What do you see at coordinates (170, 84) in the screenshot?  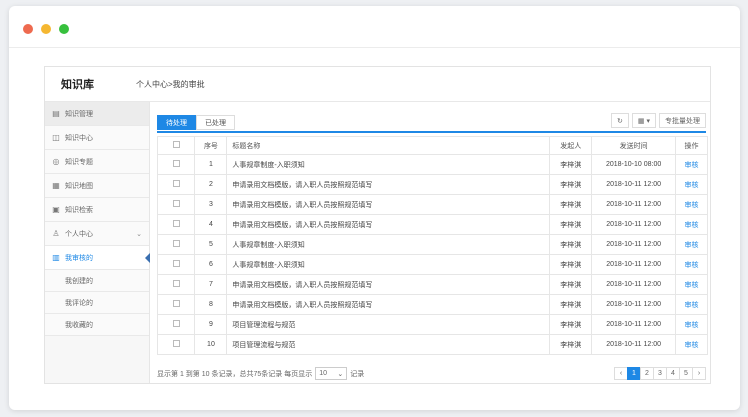 I see `breadcrumb: 个人中心>我的审批` at bounding box center [170, 84].